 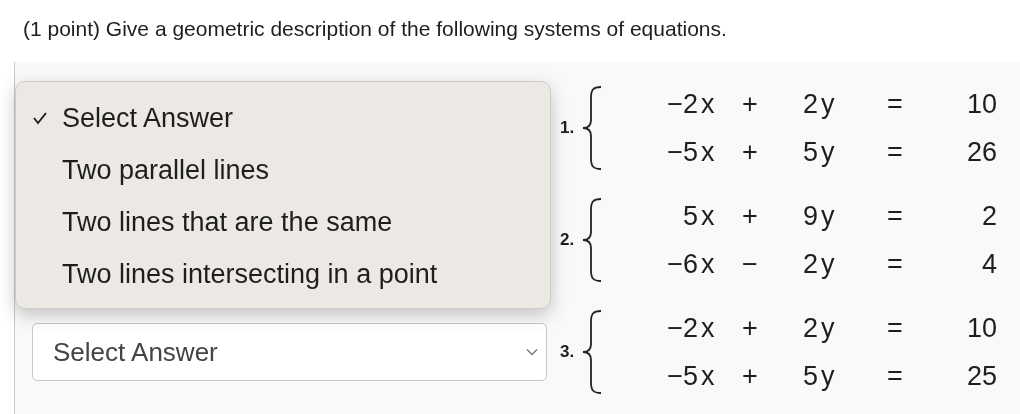 What do you see at coordinates (568, 240) in the screenshot?
I see `system-number: 2.` at bounding box center [568, 240].